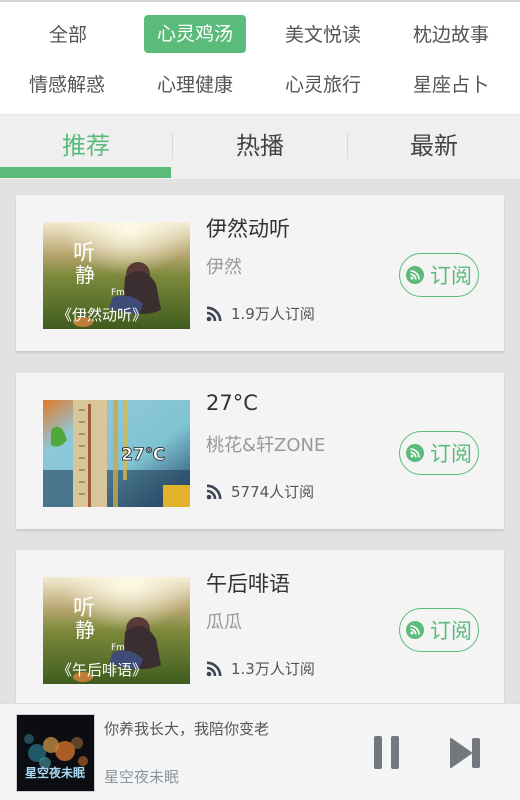  I want to click on channel-thumbnail: 听 静 Fm 《伊然动听》, so click(116, 275).